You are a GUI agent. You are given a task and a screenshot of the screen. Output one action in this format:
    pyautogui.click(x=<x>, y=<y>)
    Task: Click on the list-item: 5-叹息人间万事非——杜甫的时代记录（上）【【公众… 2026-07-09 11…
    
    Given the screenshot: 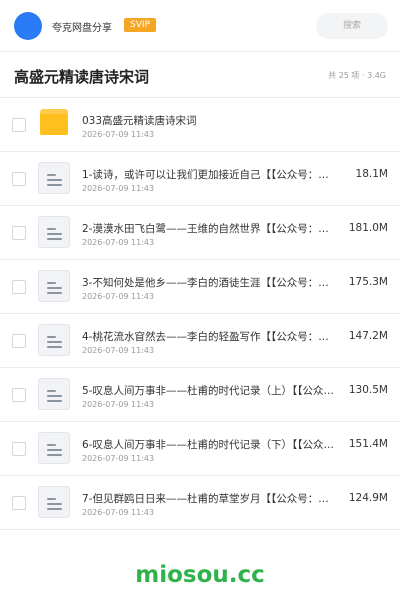 What is the action you would take?
    pyautogui.click(x=200, y=395)
    